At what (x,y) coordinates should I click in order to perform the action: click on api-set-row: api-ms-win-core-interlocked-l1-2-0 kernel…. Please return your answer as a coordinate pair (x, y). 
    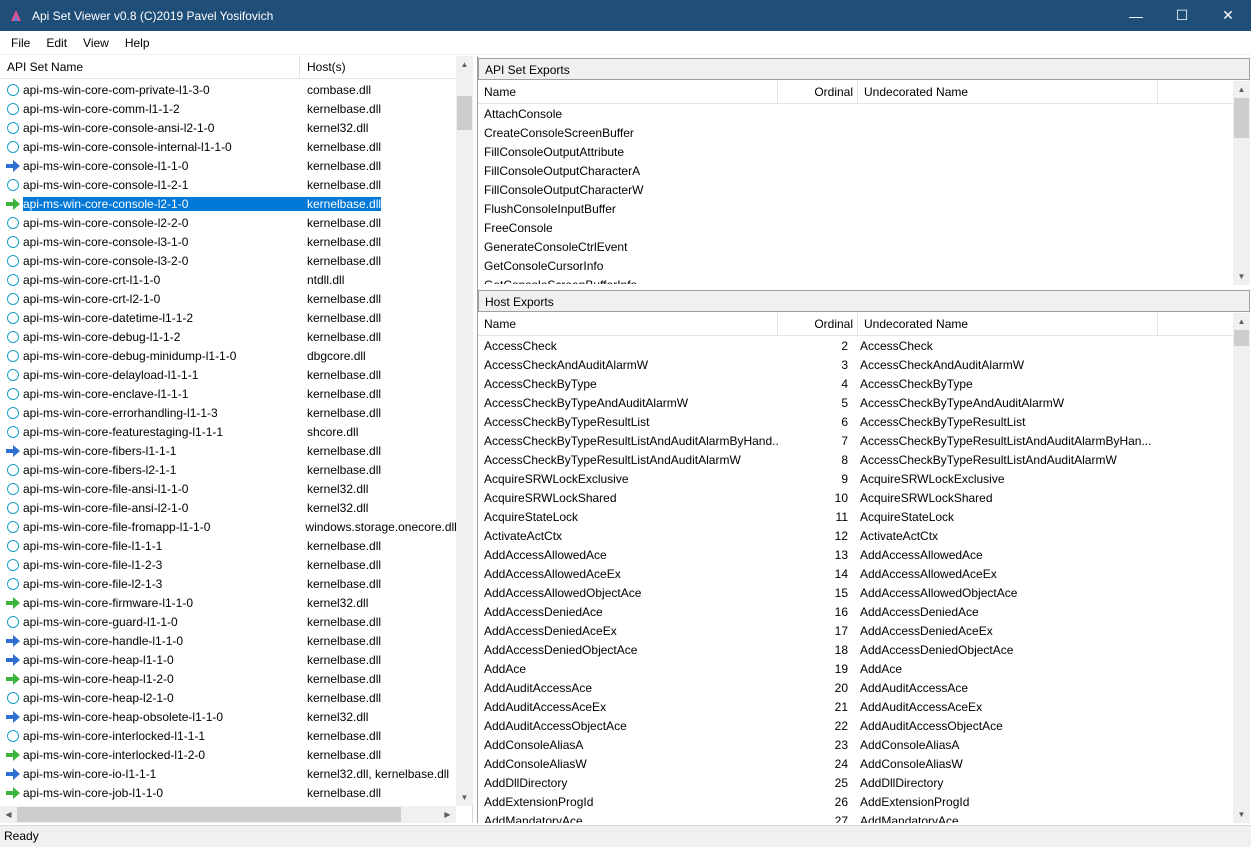
    Looking at the image, I should click on (228, 754).